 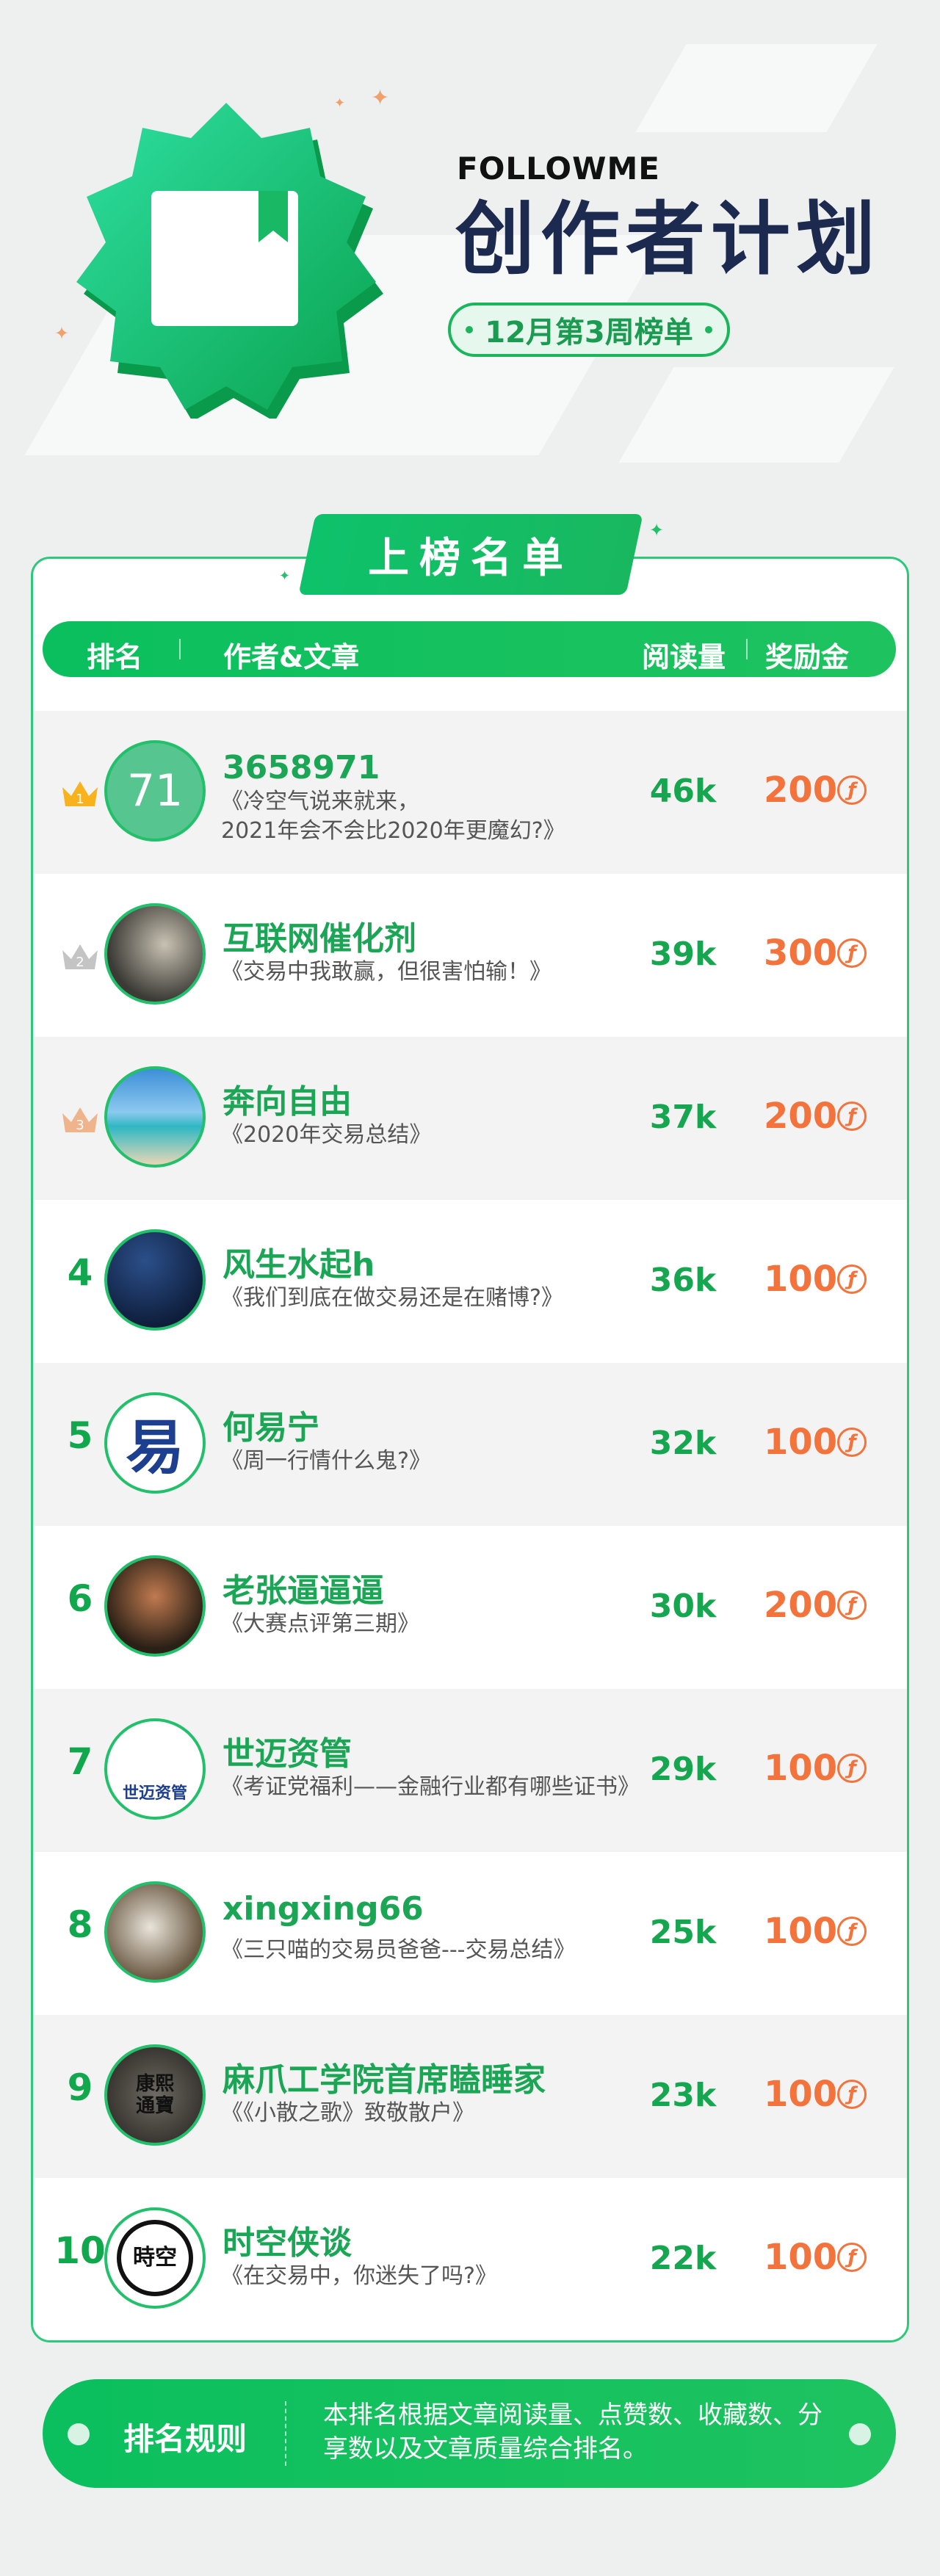 What do you see at coordinates (471, 558) in the screenshot?
I see `ribbon-title: 上榜名单` at bounding box center [471, 558].